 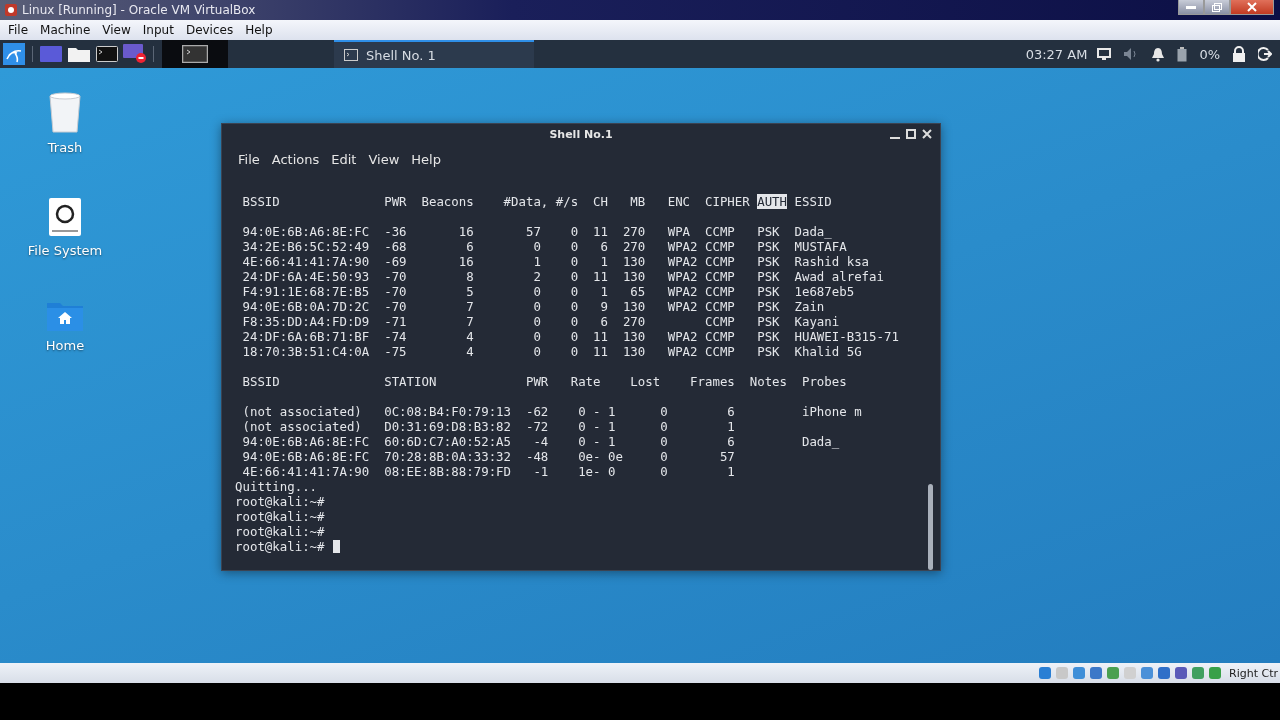 I want to click on taskbar-tab: Shell No. 1, so click(x=434, y=54).